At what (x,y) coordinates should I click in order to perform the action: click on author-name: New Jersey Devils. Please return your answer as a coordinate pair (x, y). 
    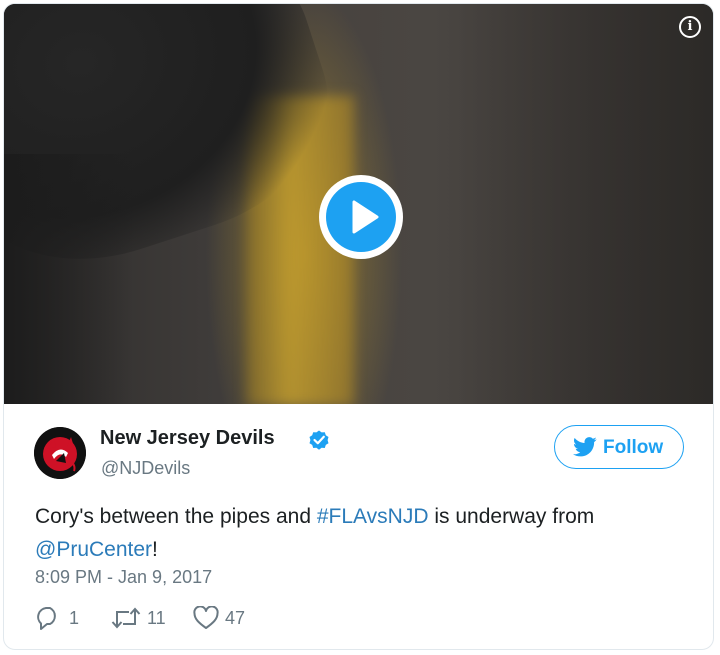
    Looking at the image, I should click on (187, 438).